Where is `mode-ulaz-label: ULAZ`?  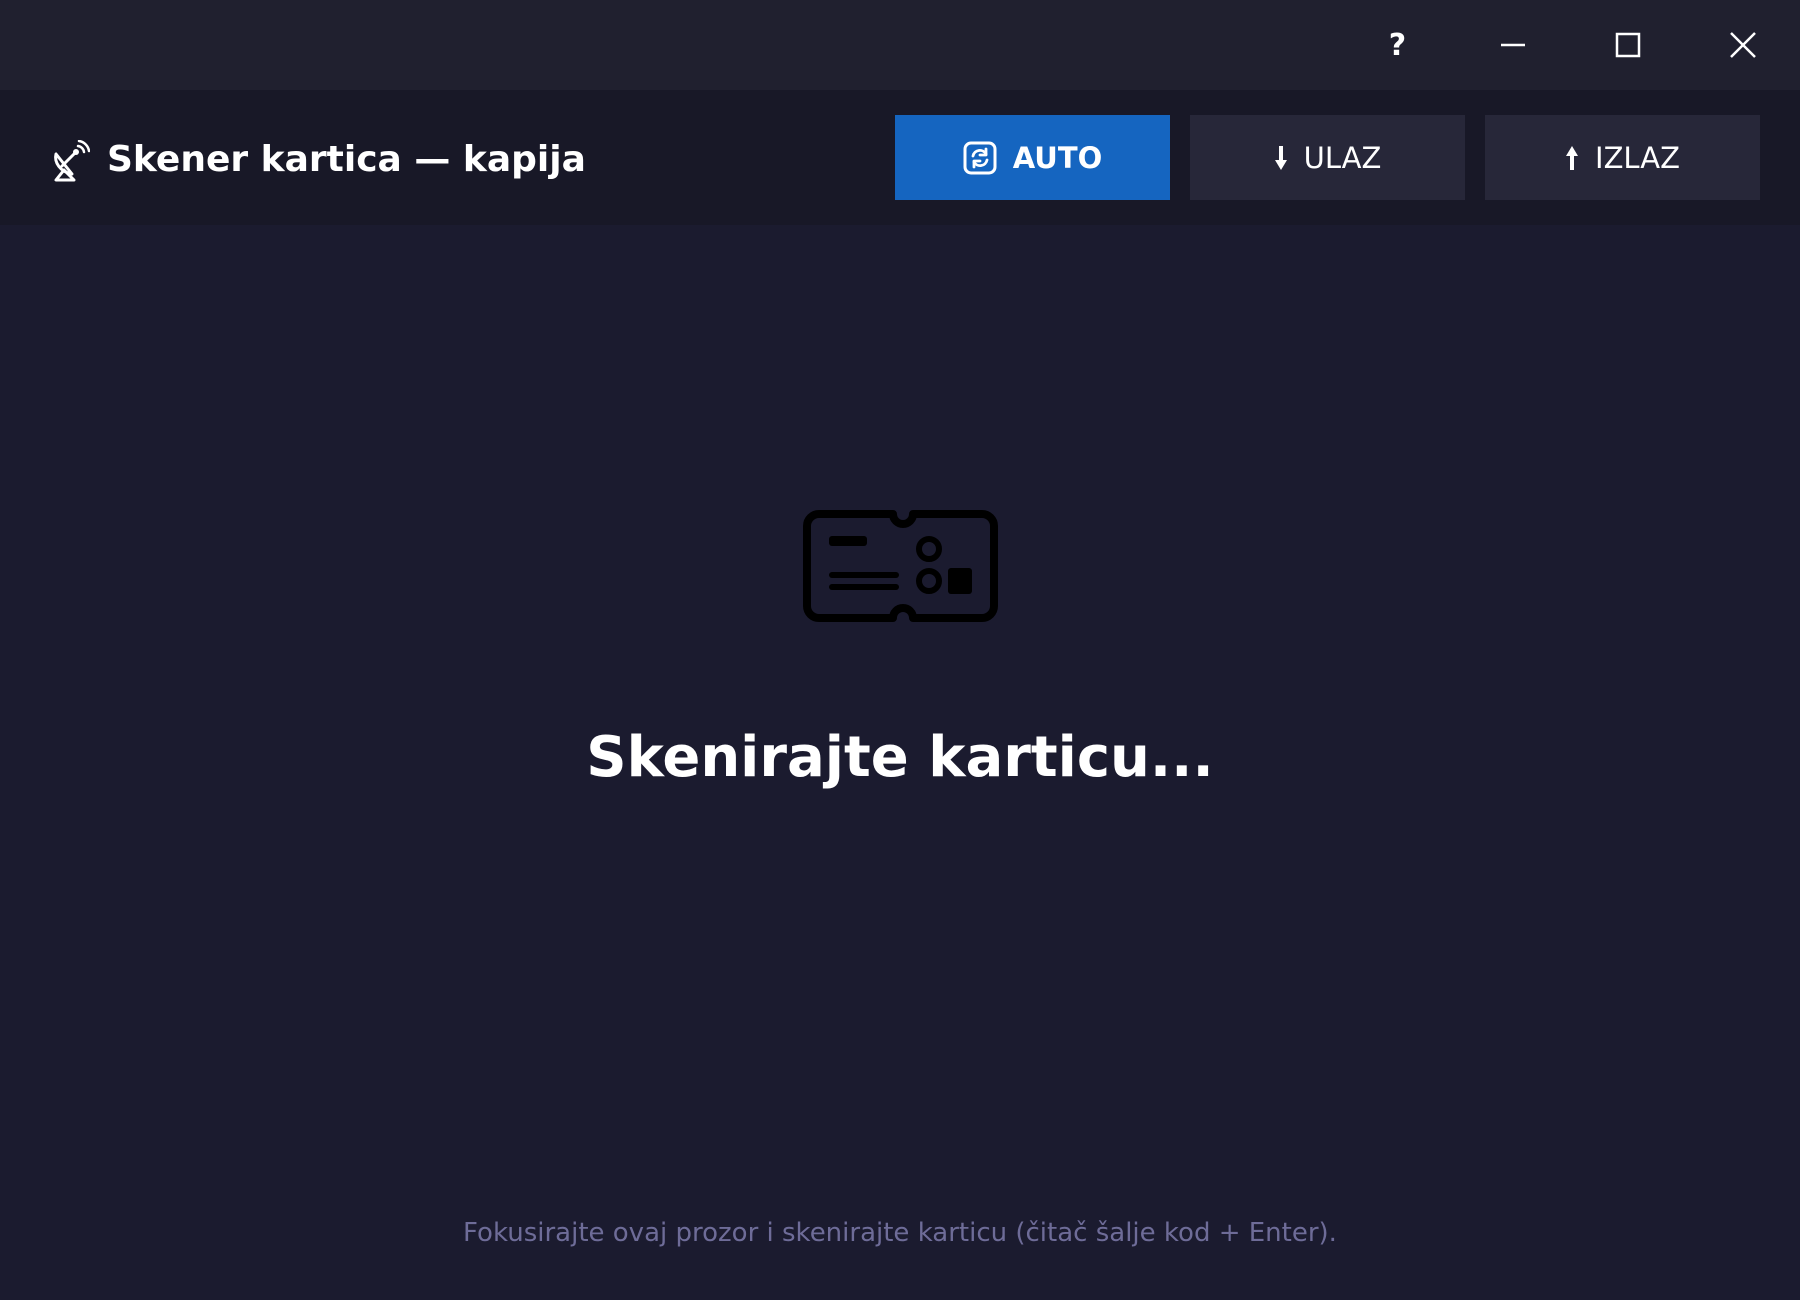 mode-ulaz-label: ULAZ is located at coordinates (1342, 157).